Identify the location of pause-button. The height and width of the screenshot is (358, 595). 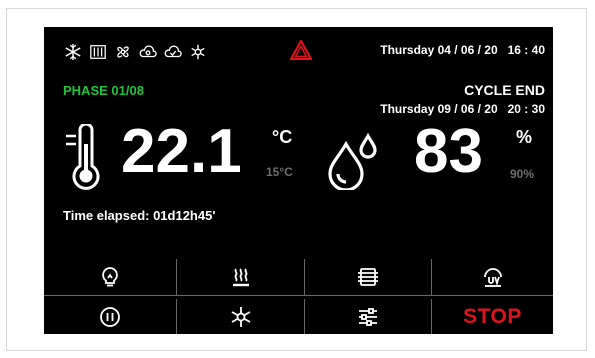
(110, 316).